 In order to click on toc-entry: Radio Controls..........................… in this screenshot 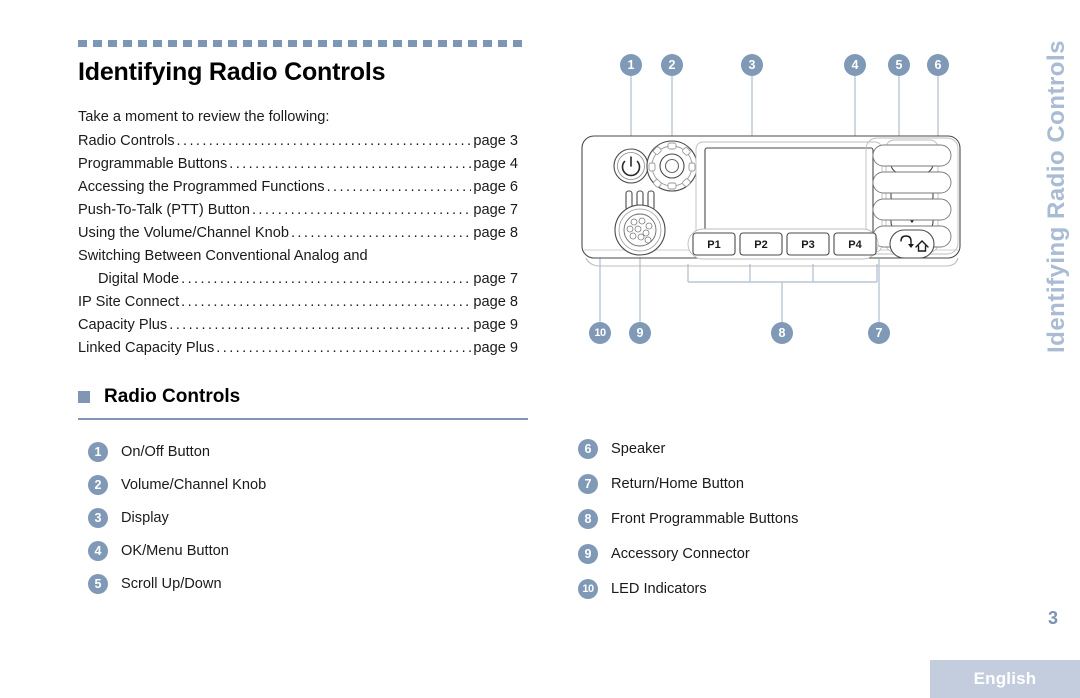, I will do `click(298, 141)`.